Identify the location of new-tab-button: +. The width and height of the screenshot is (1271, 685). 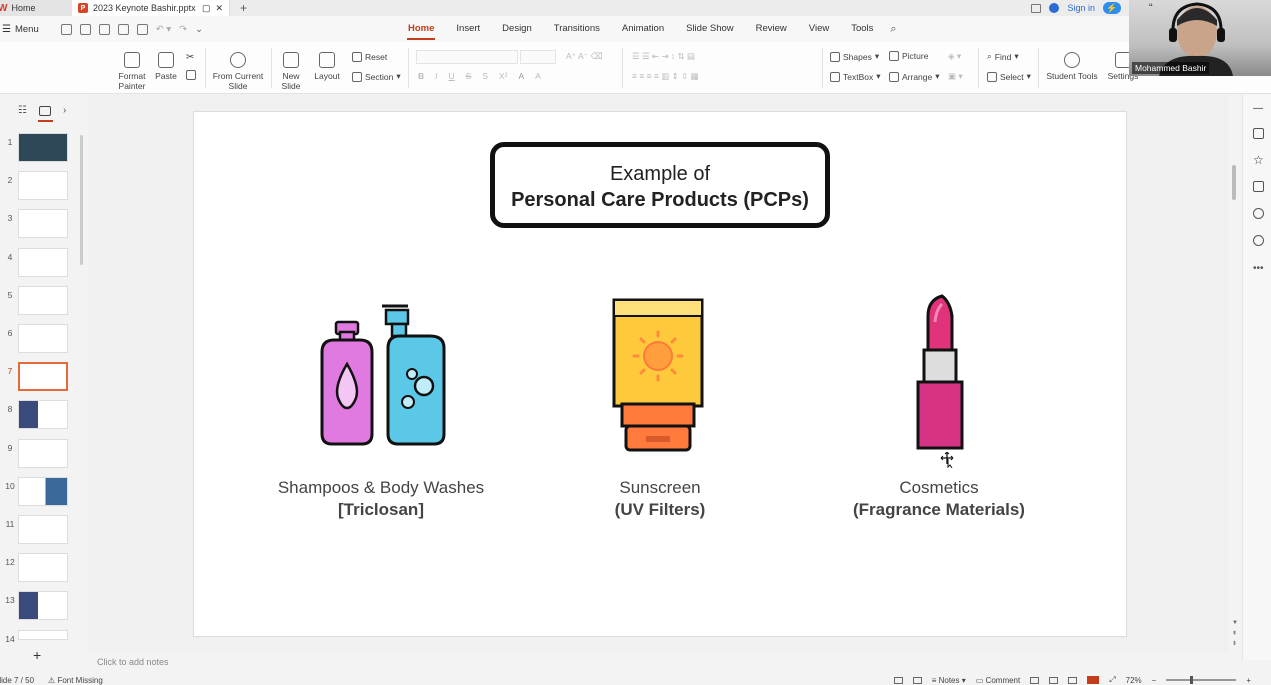
(243, 8).